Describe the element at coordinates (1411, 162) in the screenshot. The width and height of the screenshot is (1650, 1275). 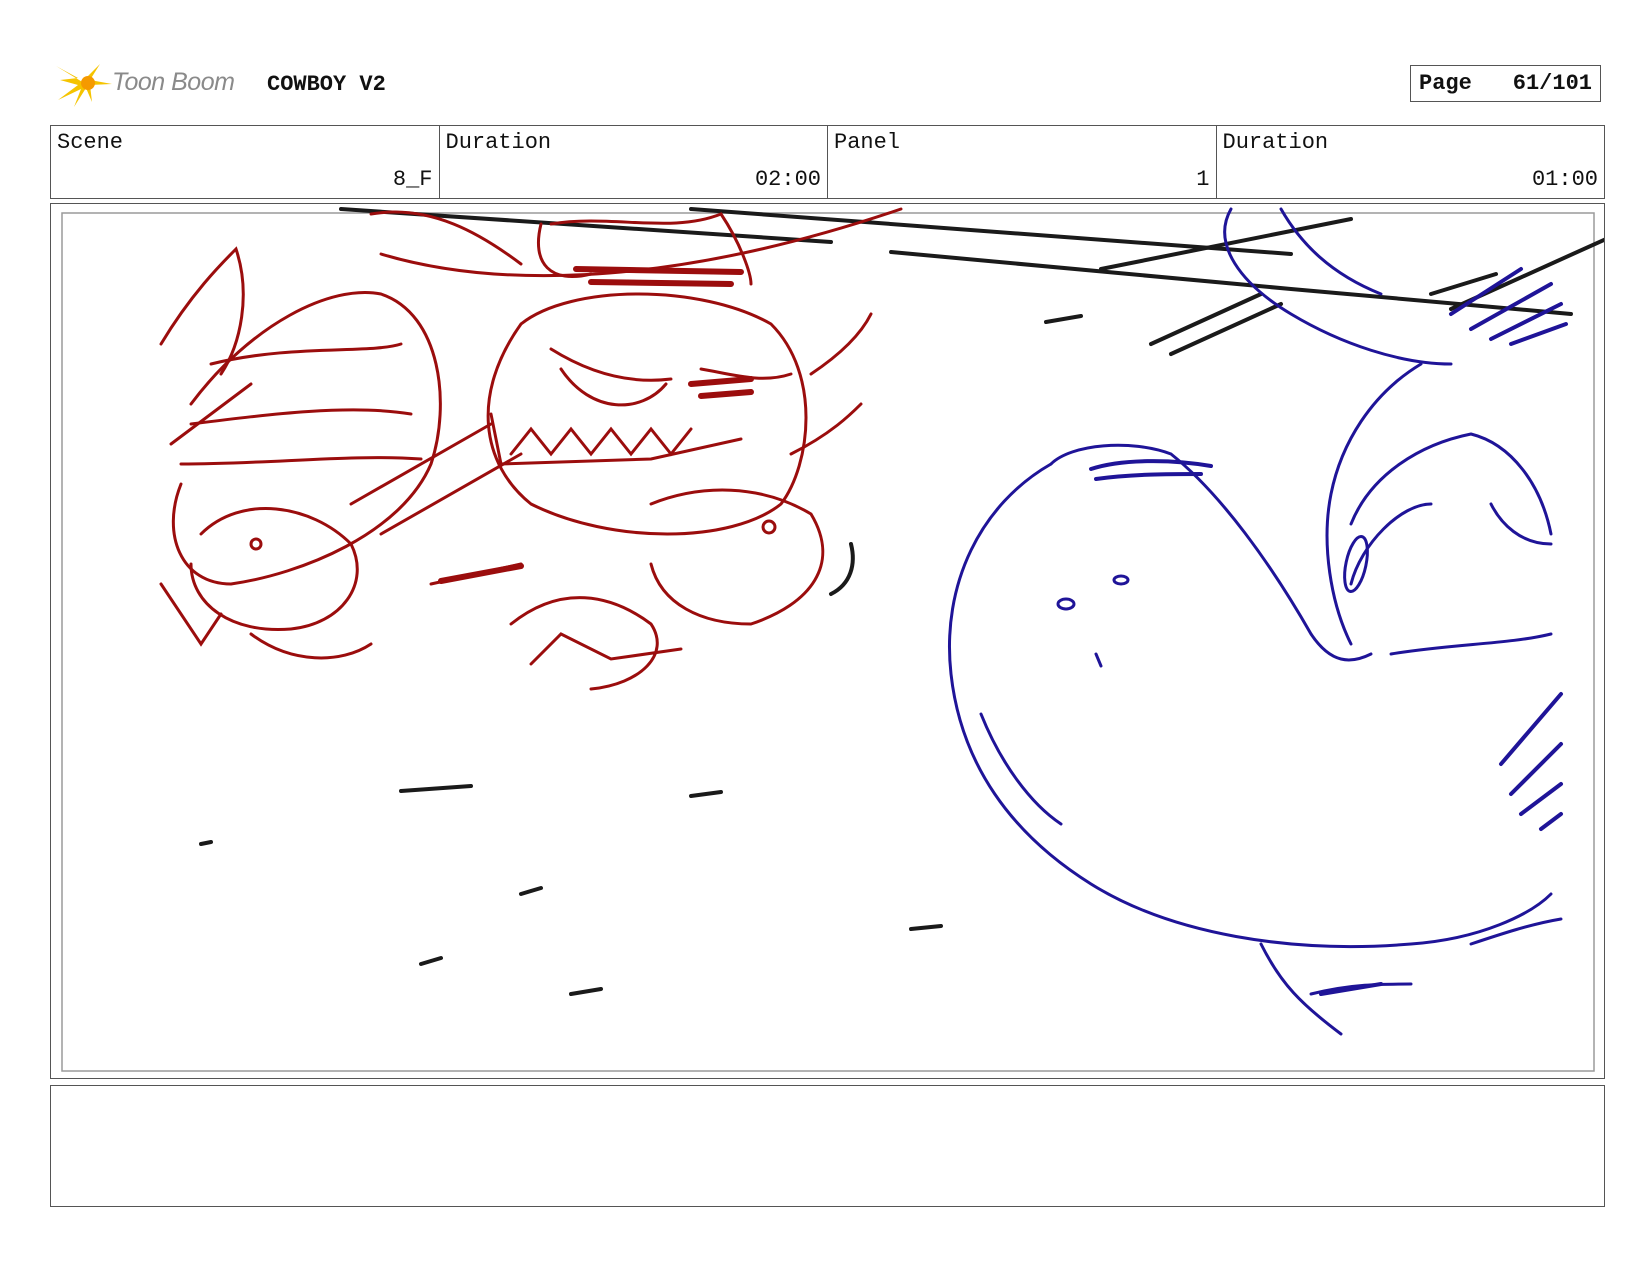
I see `panel-duration-cell: Duration 01:00` at that location.